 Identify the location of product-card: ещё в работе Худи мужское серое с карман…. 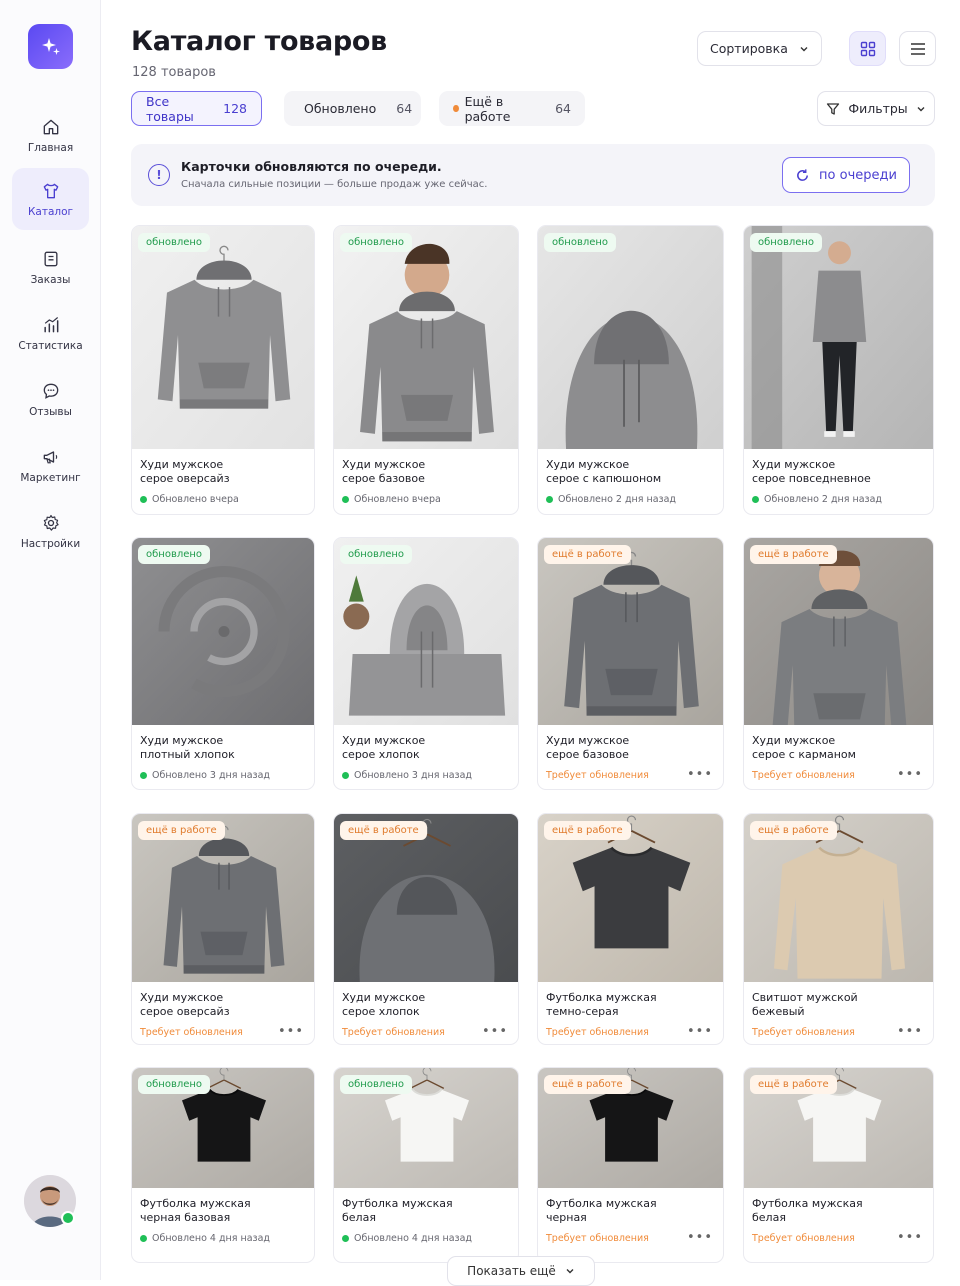
(838, 663).